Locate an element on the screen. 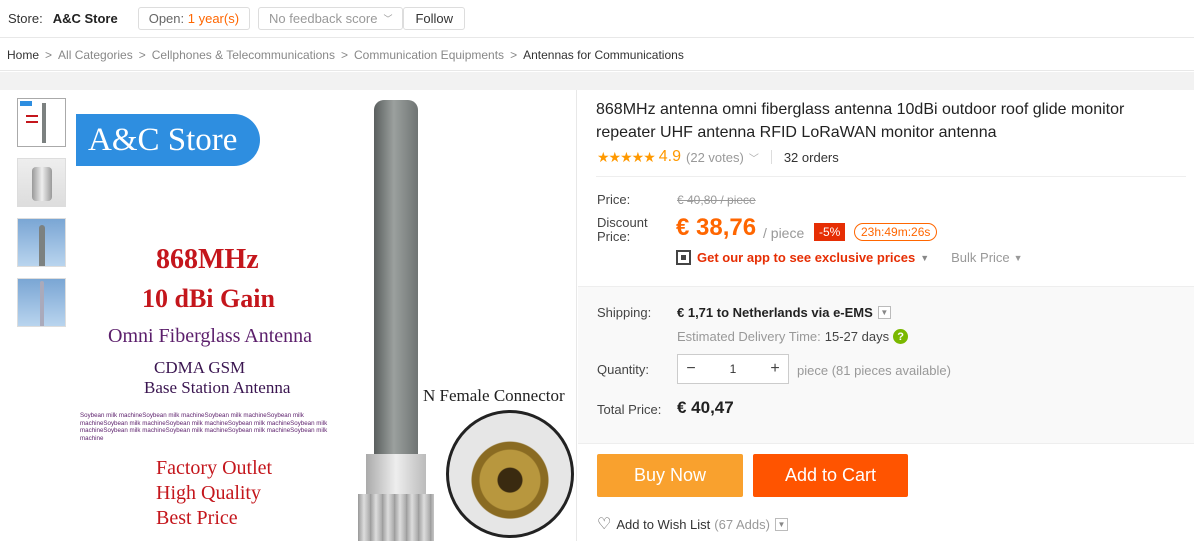 The image size is (1194, 541). follow-button: Follow is located at coordinates (434, 18).